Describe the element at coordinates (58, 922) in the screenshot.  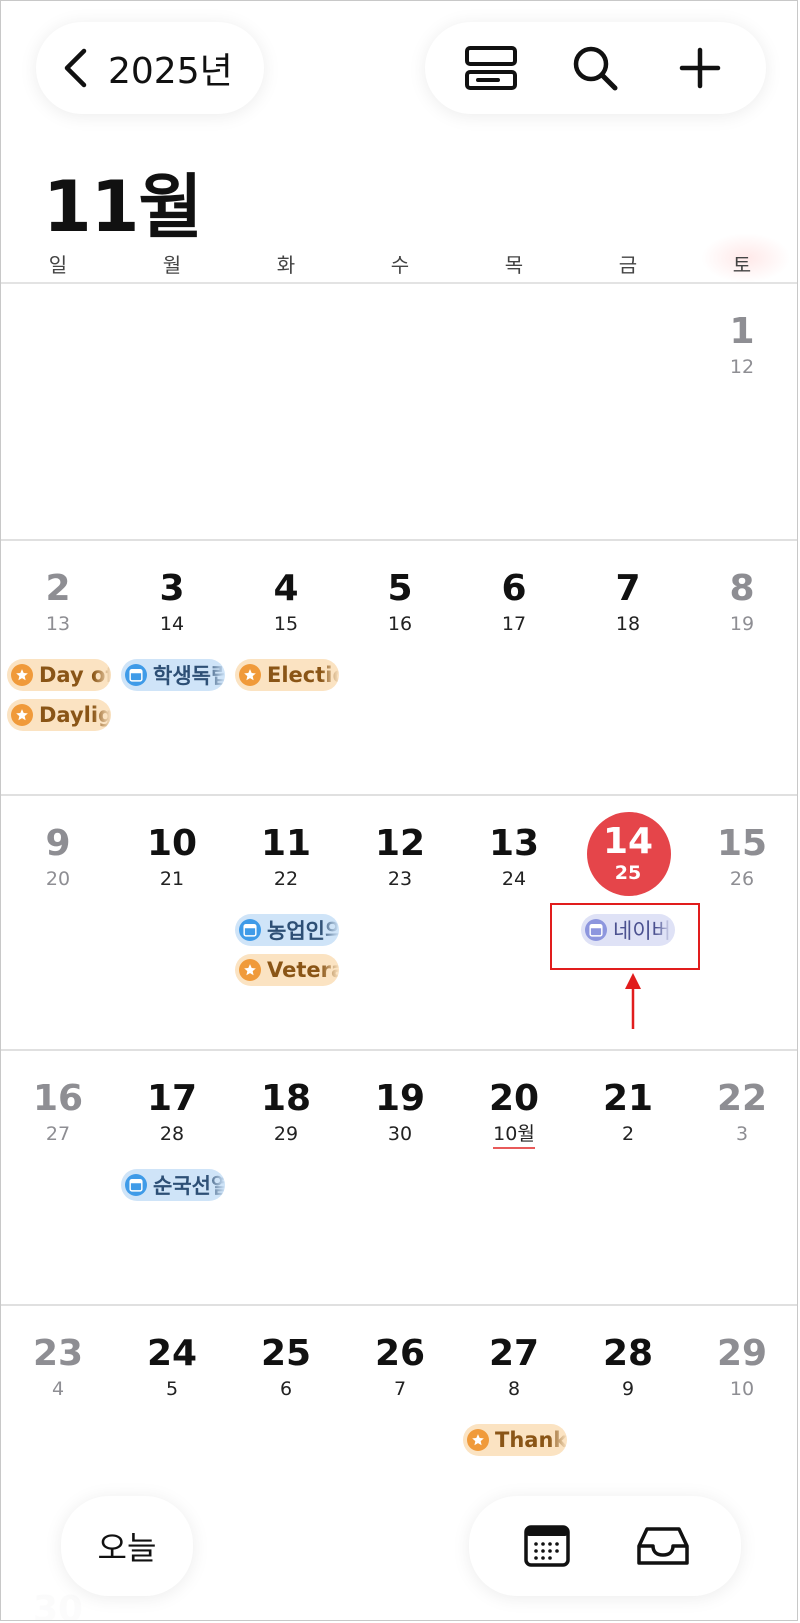
I see `day-cell: 9 20` at that location.